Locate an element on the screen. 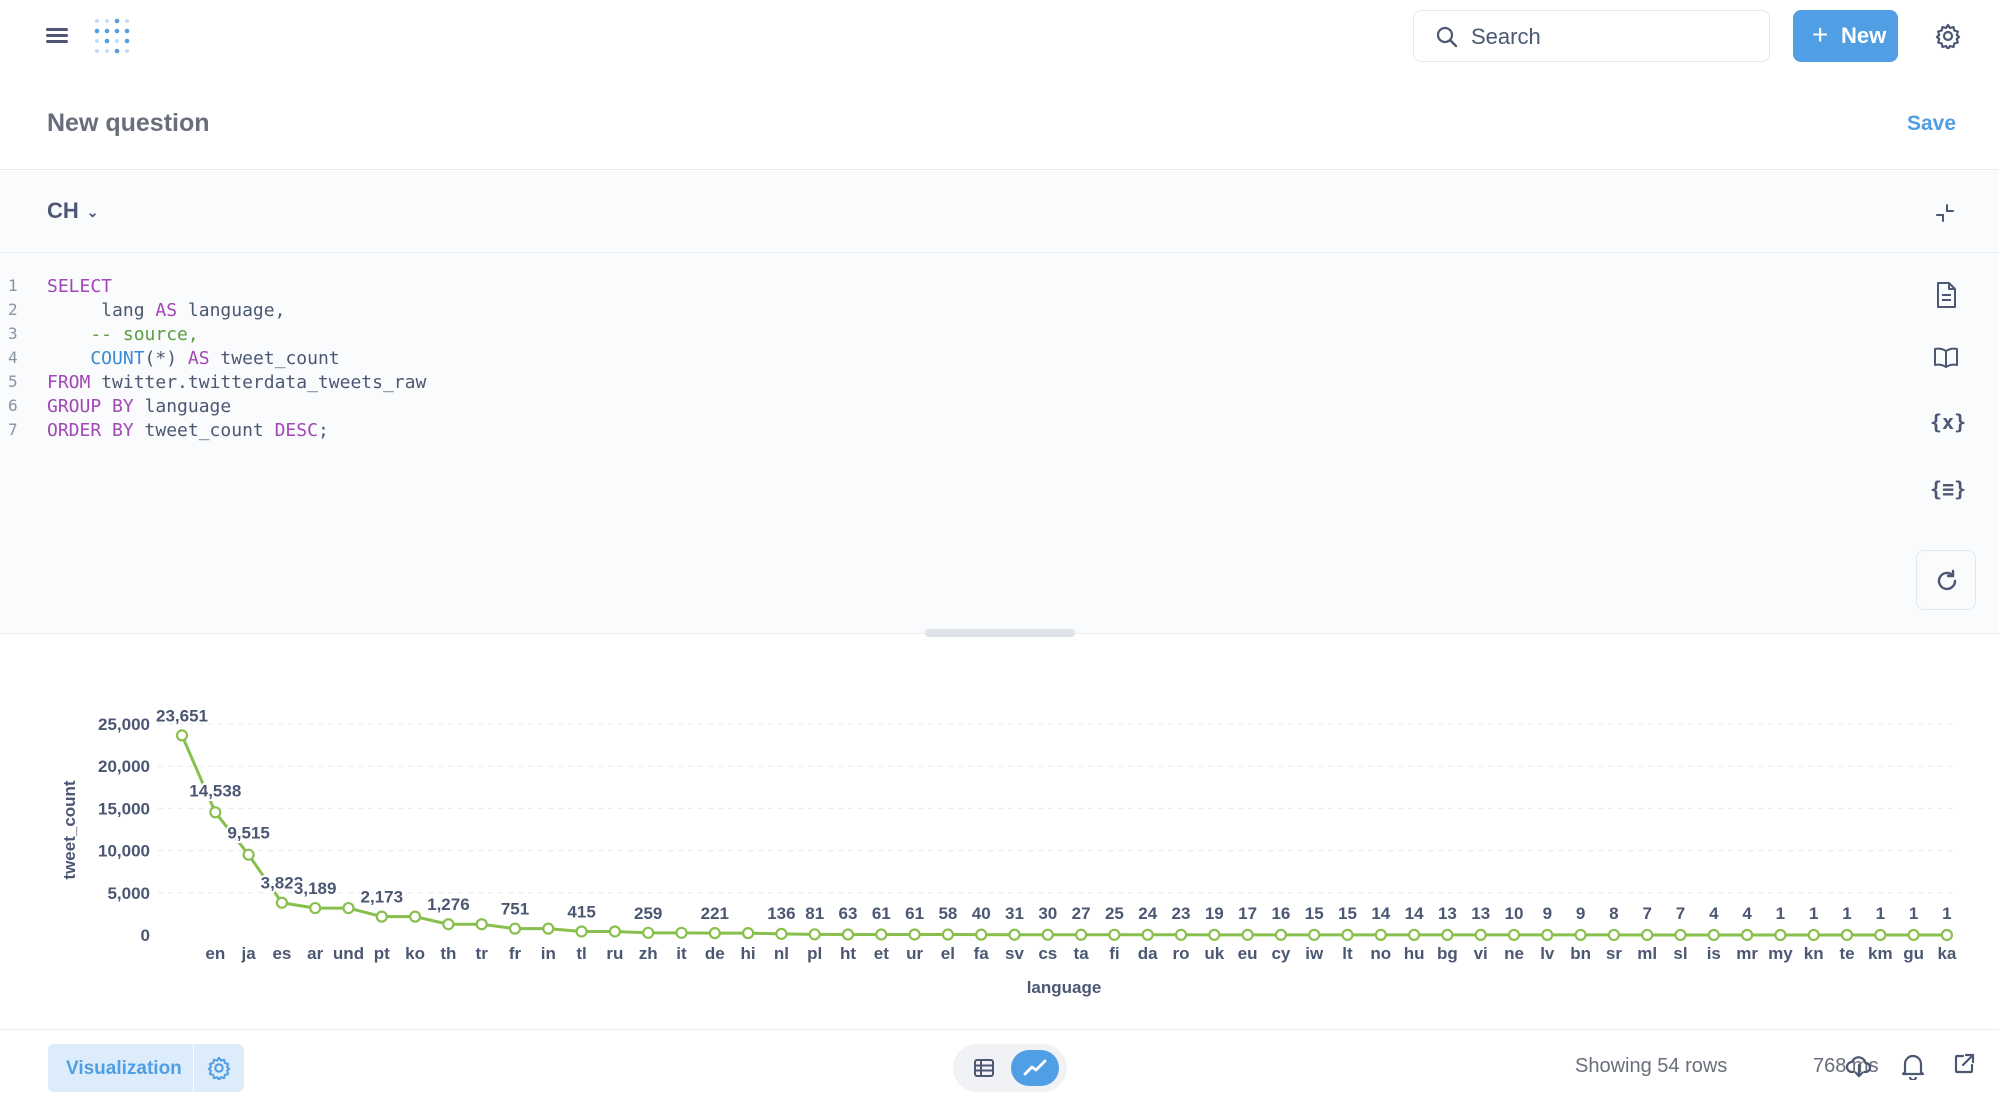  data-label: 63 is located at coordinates (848, 913).